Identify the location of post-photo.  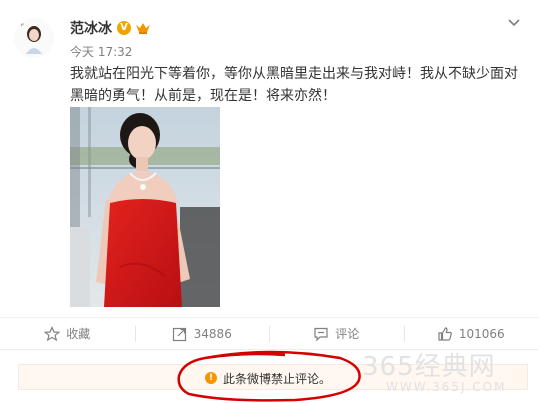
(145, 207).